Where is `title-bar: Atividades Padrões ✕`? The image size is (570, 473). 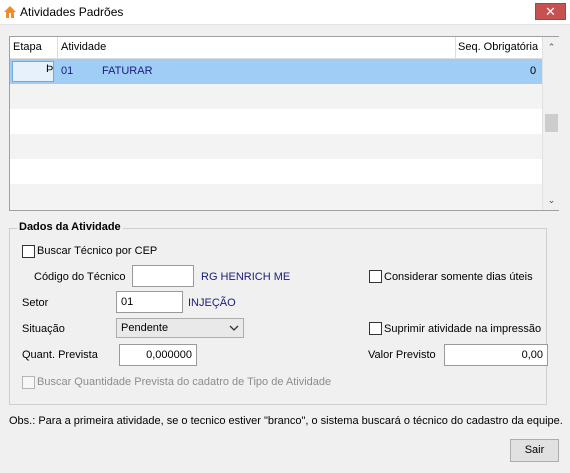
title-bar: Atividades Padrões ✕ is located at coordinates (285, 12).